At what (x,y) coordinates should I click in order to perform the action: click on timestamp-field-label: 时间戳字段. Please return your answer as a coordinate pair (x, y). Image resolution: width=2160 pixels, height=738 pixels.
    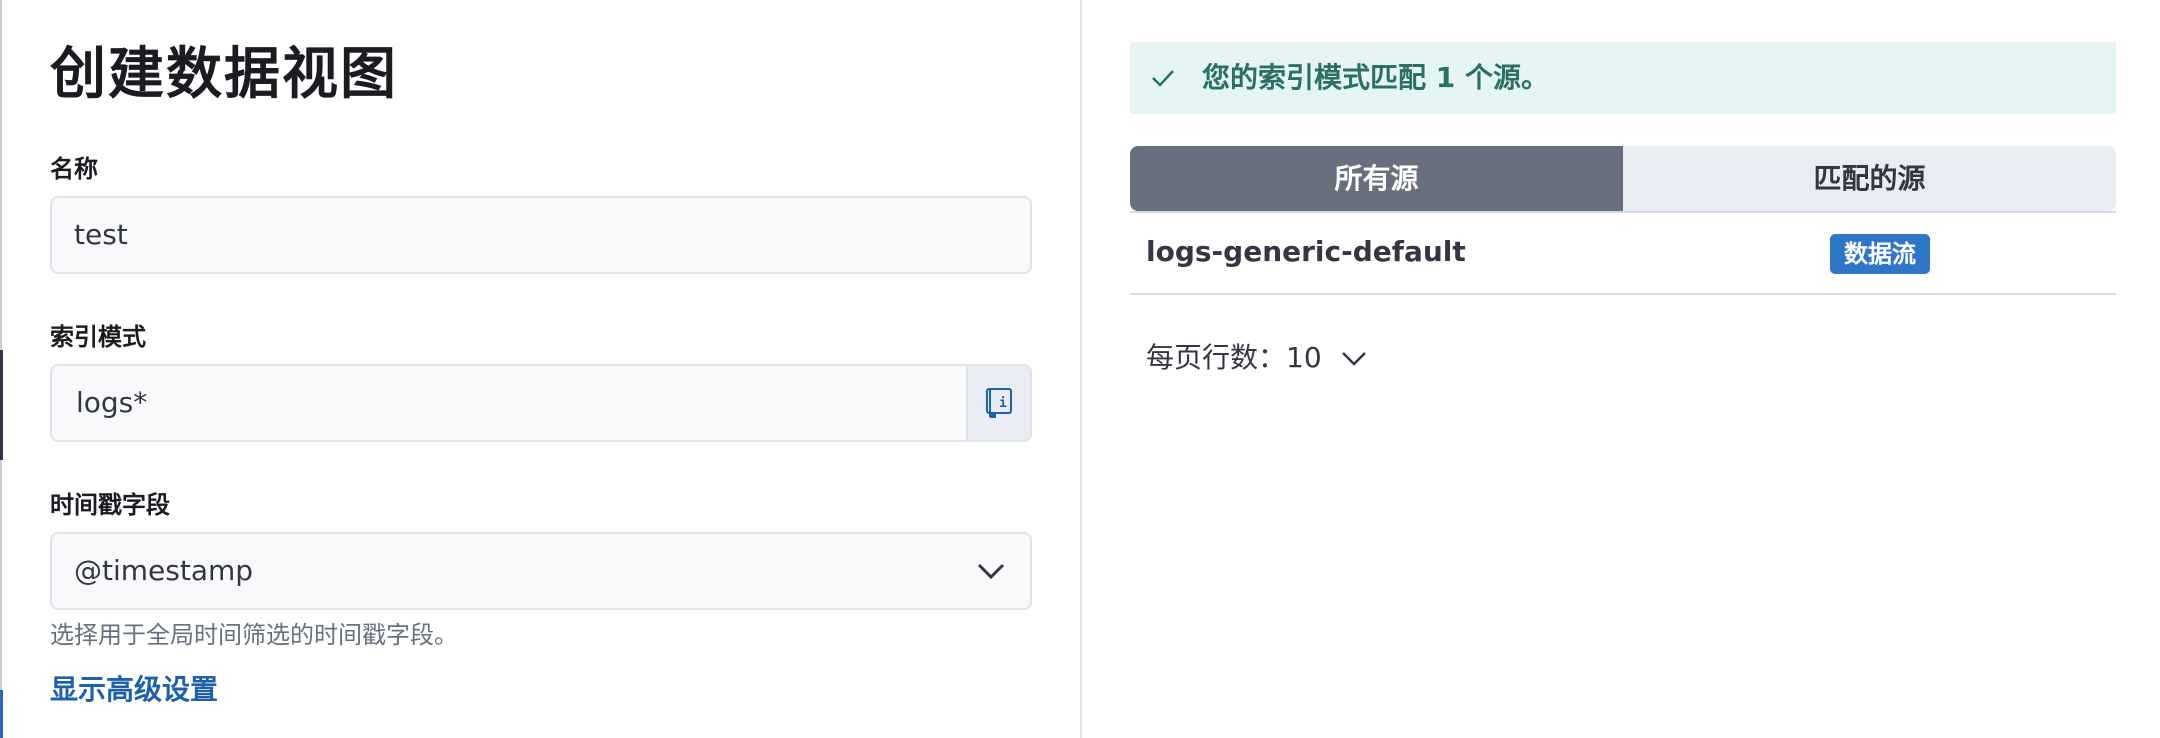
    Looking at the image, I should click on (110, 505).